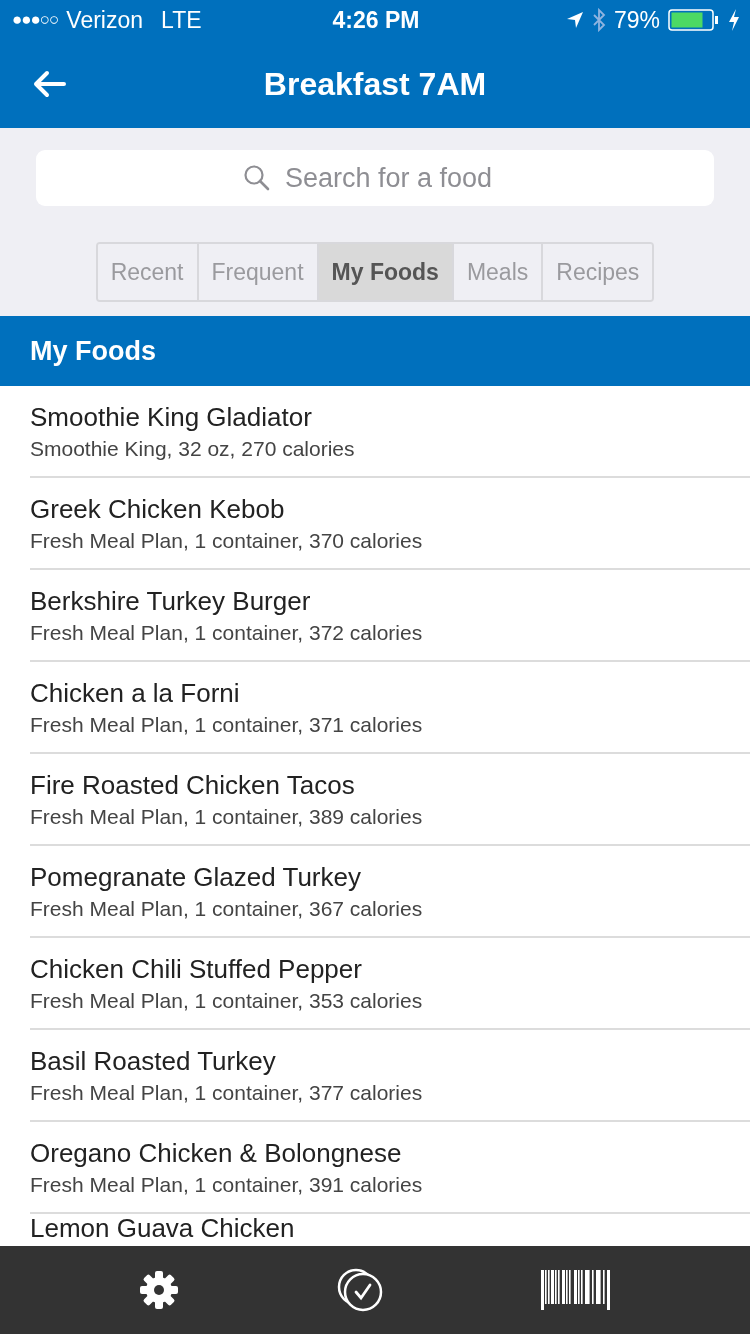 The height and width of the screenshot is (1334, 750). Describe the element at coordinates (193, 448) in the screenshot. I see `food-details: Smoothie King, 32 oz, 270 calories` at that location.